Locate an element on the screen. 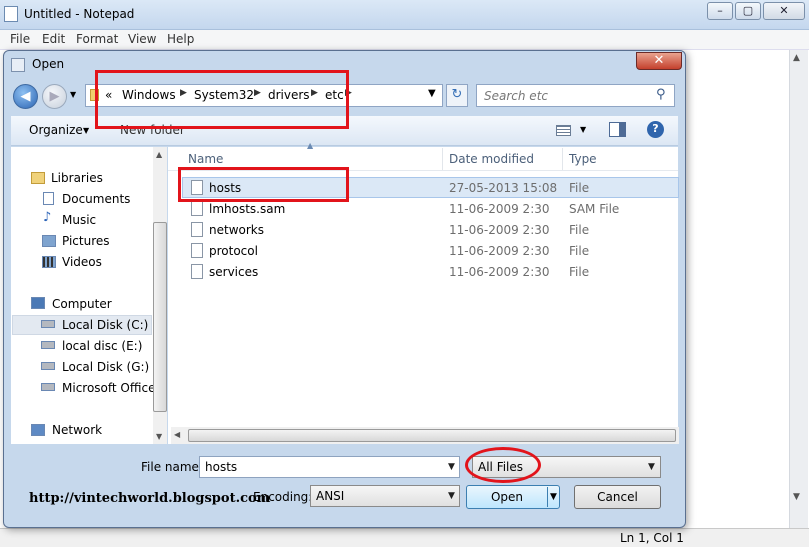 The height and width of the screenshot is (547, 809). computer-icon is located at coordinates (38, 303).